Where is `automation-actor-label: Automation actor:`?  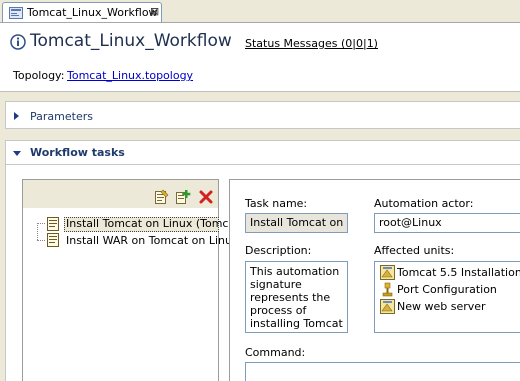 automation-actor-label: Automation actor: is located at coordinates (424, 203).